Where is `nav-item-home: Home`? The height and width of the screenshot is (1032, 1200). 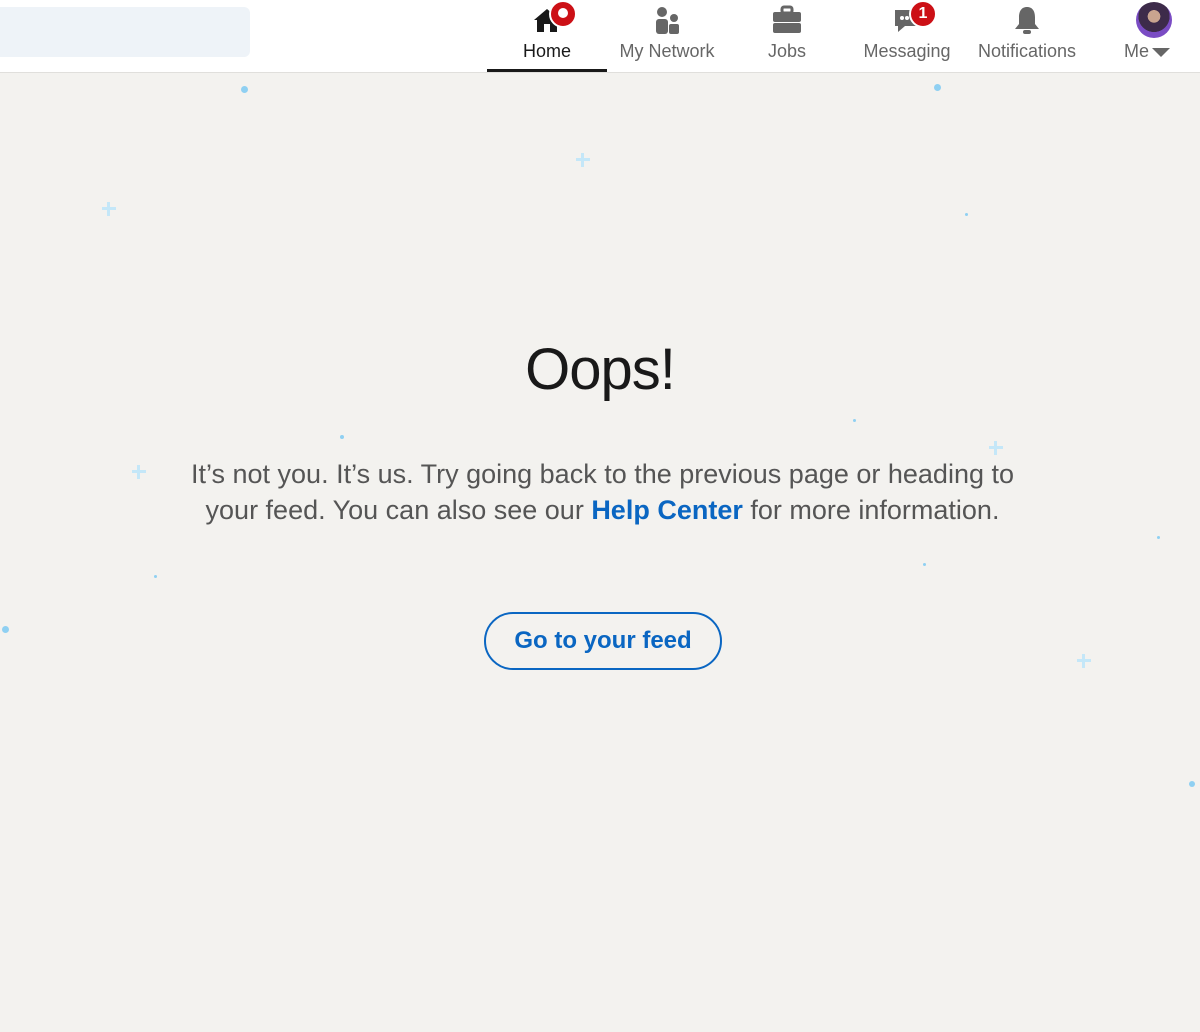
nav-item-home: Home is located at coordinates (547, 36).